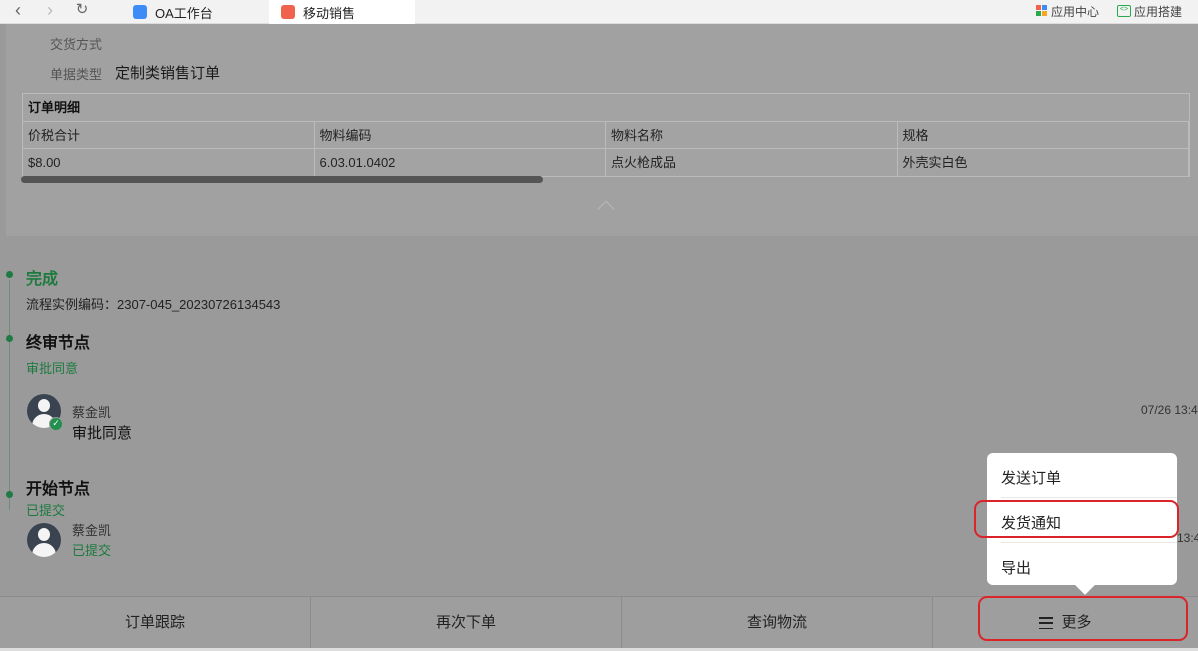 Image resolution: width=1198 pixels, height=651 pixels. I want to click on column-header: 物料名称, so click(752, 135).